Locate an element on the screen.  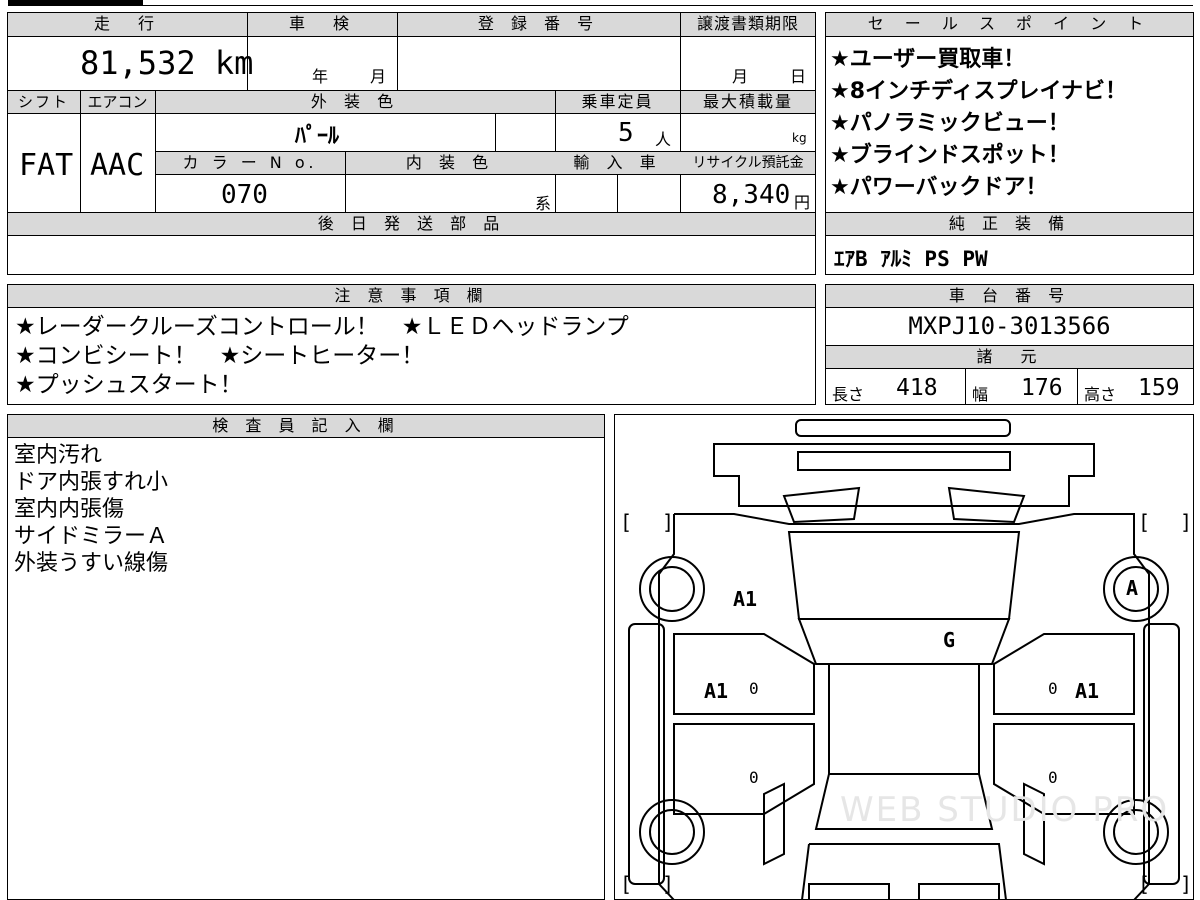
mark-left-front-door: A1 is located at coordinates (716, 691).